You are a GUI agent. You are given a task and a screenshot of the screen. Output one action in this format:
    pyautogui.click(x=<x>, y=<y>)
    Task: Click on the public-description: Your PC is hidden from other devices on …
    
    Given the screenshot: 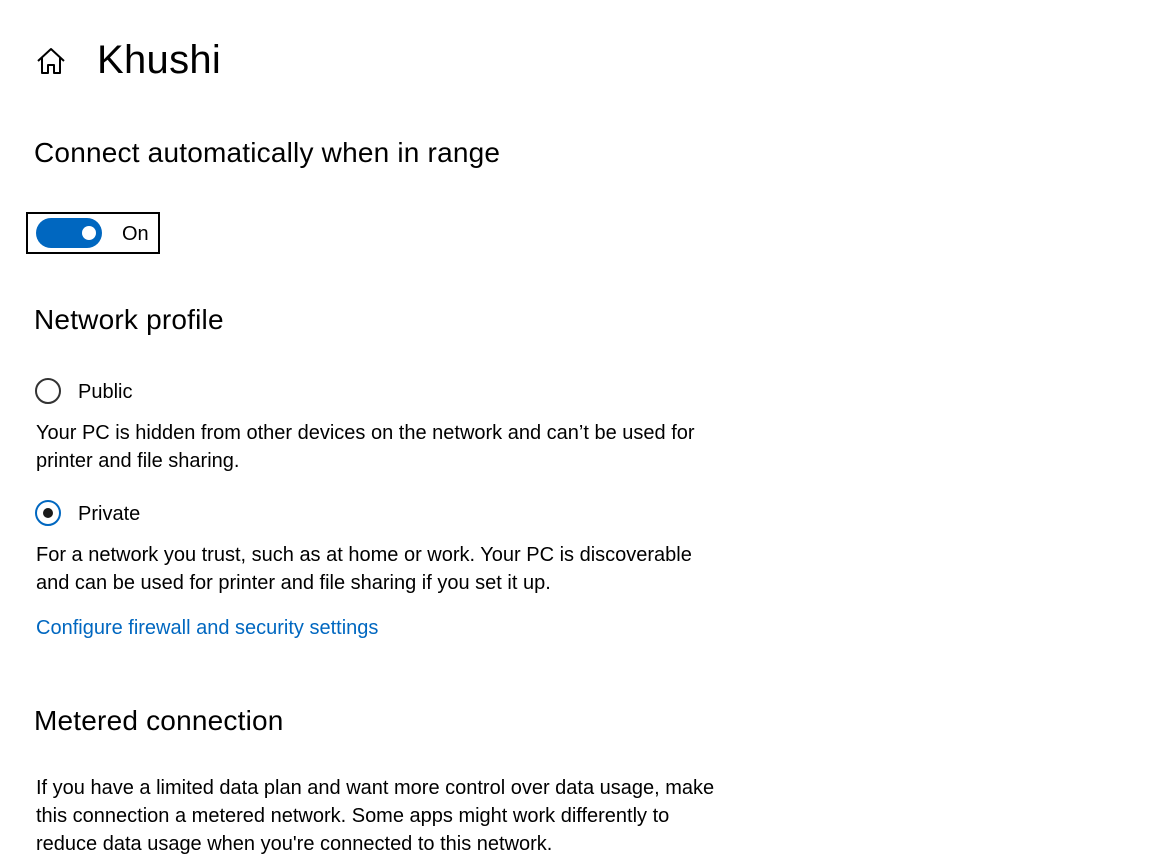 What is the action you would take?
    pyautogui.click(x=365, y=447)
    